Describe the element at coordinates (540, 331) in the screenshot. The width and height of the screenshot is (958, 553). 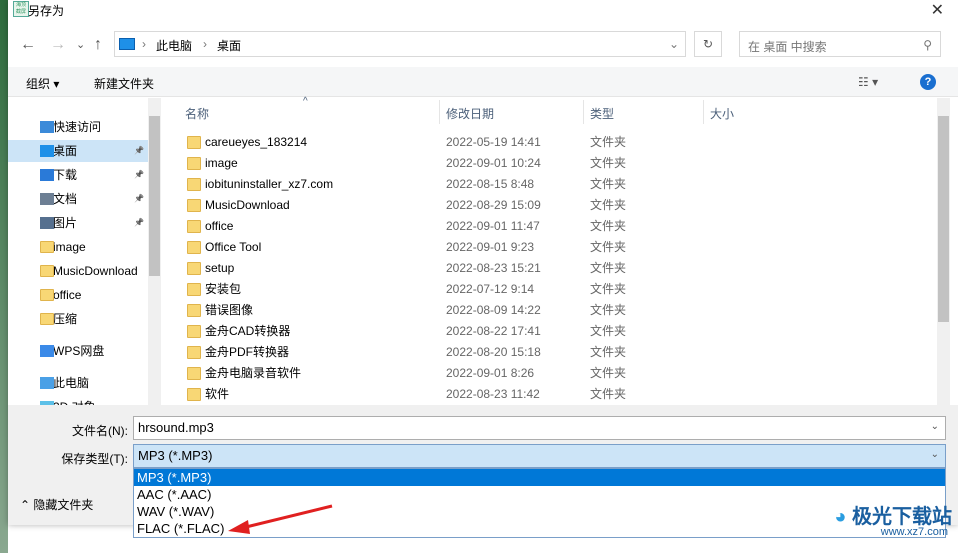
I see `file-row: 金舟CAD转换器 2022-08-22 17:41 文件夹` at that location.